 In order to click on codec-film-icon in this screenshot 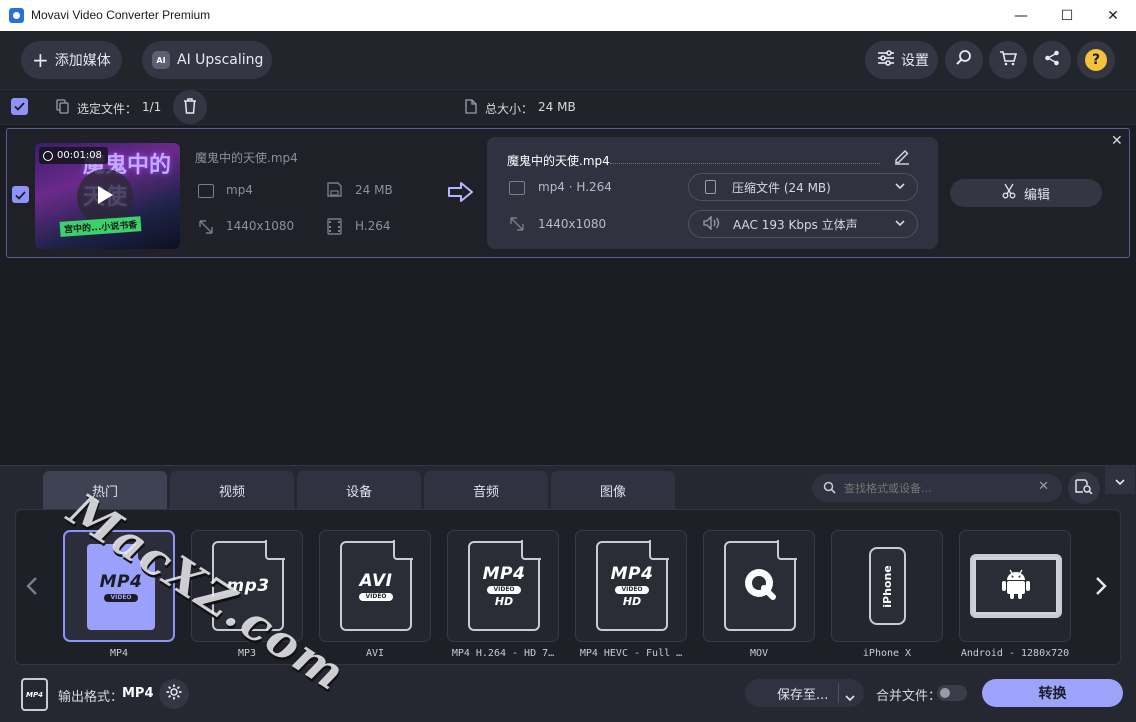, I will do `click(334, 228)`.